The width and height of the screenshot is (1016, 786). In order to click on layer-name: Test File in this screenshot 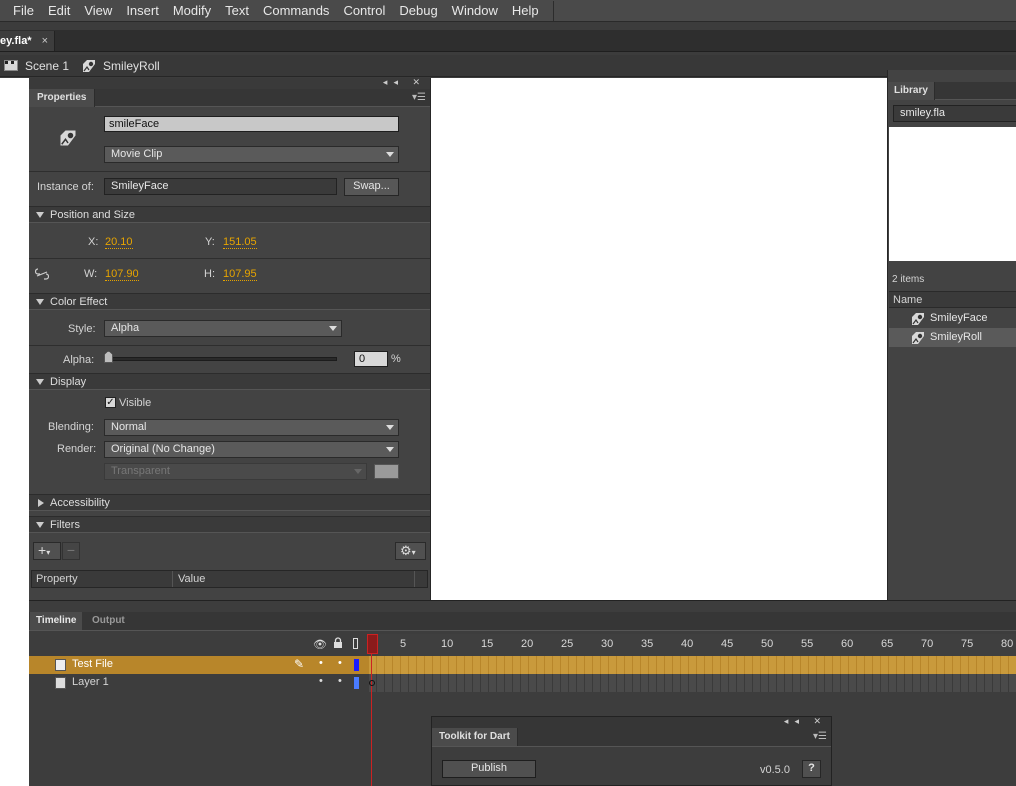, I will do `click(92, 664)`.